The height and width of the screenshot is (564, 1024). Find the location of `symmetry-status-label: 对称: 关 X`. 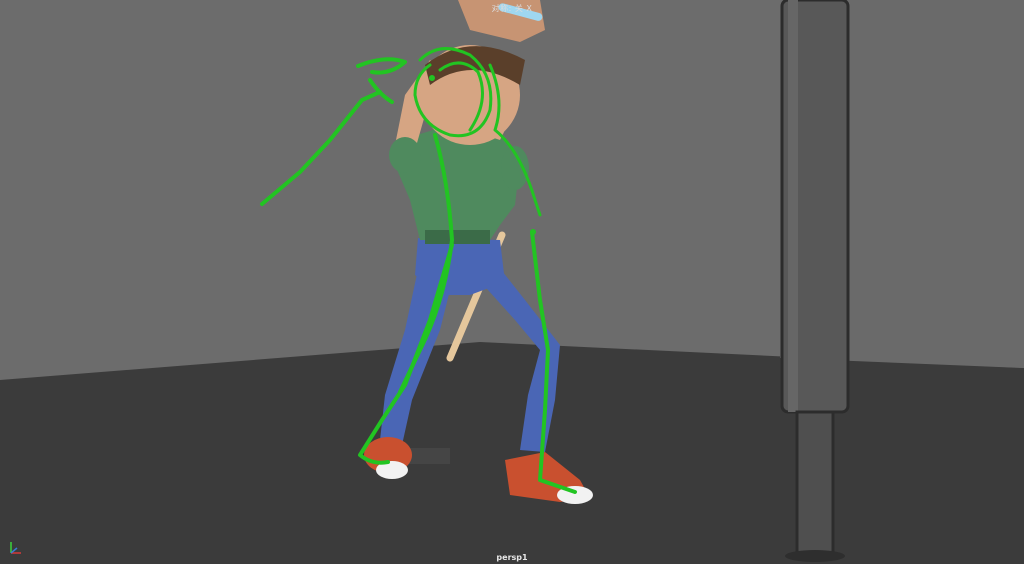

symmetry-status-label: 对称: 关 X is located at coordinates (512, 8).